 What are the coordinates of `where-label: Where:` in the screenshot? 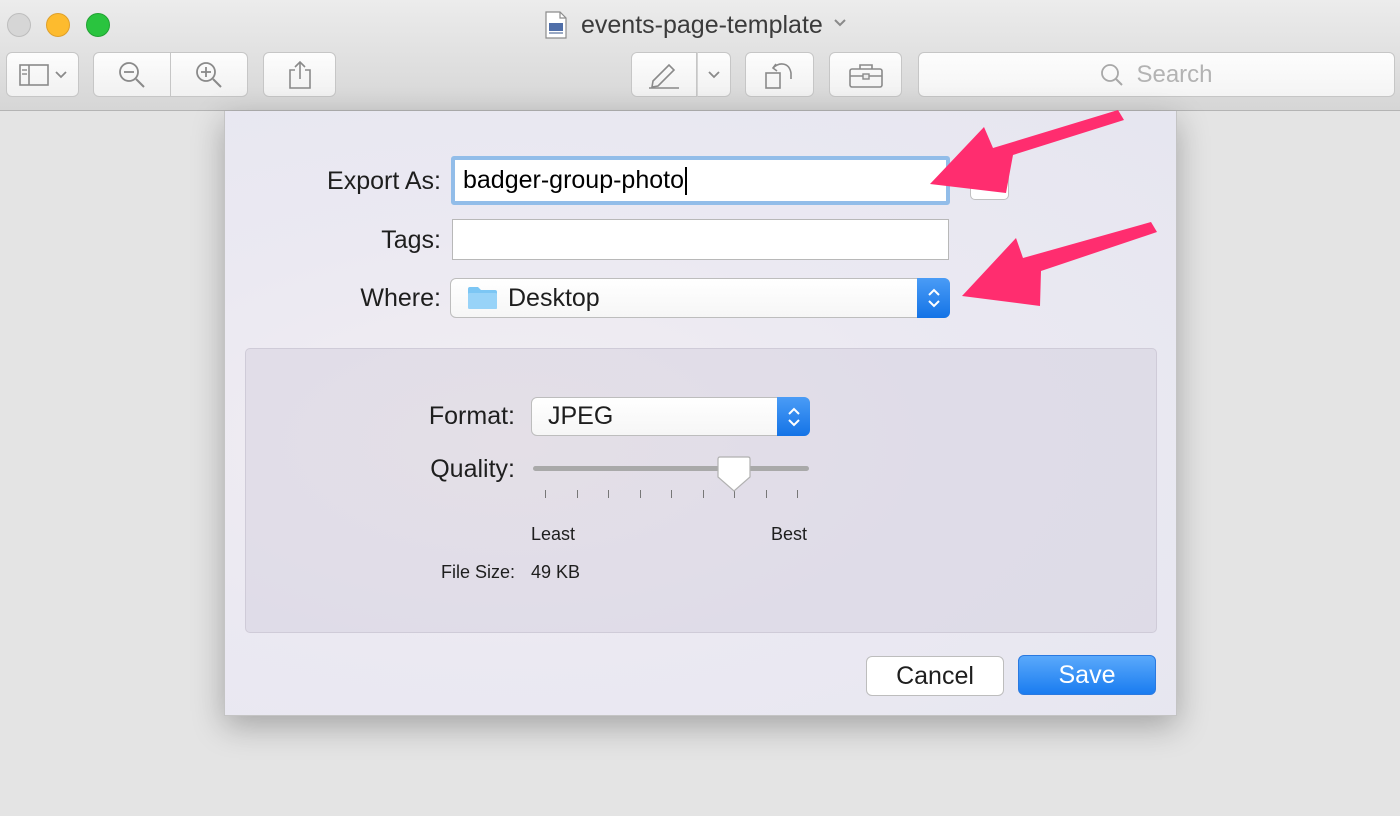 It's located at (400, 298).